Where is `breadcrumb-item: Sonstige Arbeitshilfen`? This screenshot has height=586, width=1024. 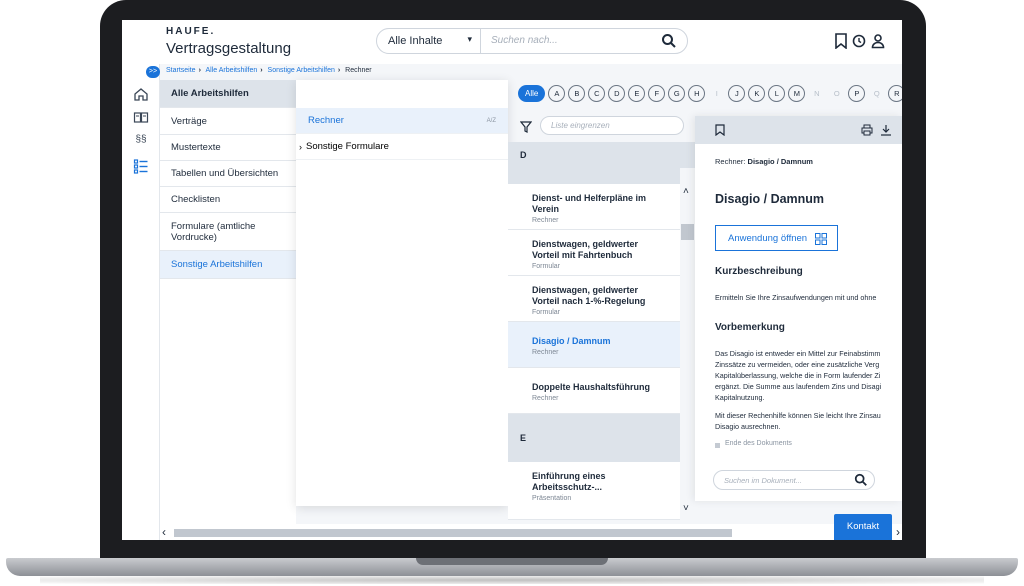 breadcrumb-item: Sonstige Arbeitshilfen is located at coordinates (301, 70).